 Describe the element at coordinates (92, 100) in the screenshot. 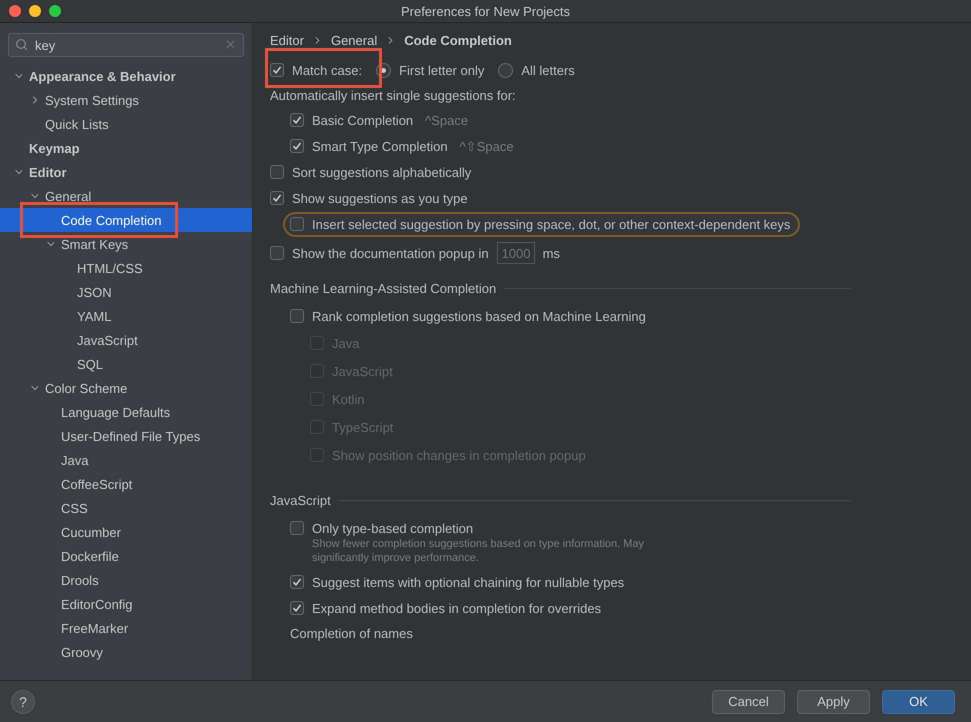

I see `tree-label: System Settings` at that location.